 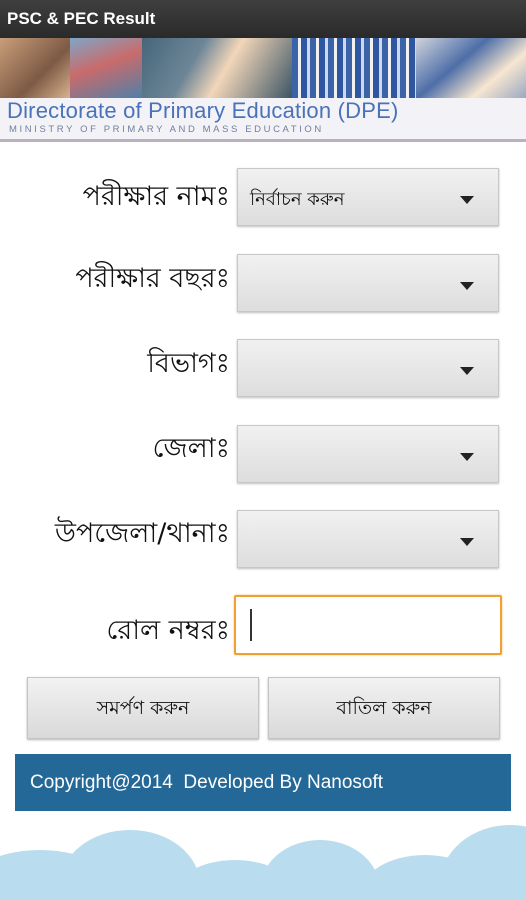 What do you see at coordinates (152, 278) in the screenshot?
I see `exam-year-label: পরীক্ষার বছরঃ` at bounding box center [152, 278].